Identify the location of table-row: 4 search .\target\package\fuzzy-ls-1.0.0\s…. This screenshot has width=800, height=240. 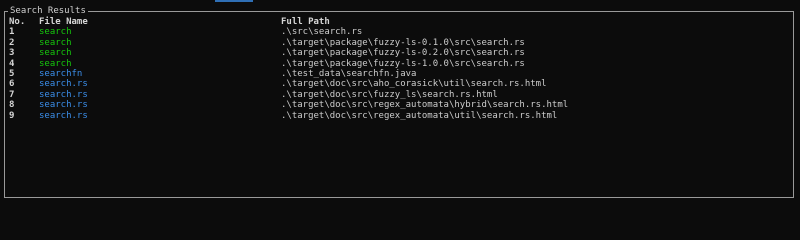
(399, 64).